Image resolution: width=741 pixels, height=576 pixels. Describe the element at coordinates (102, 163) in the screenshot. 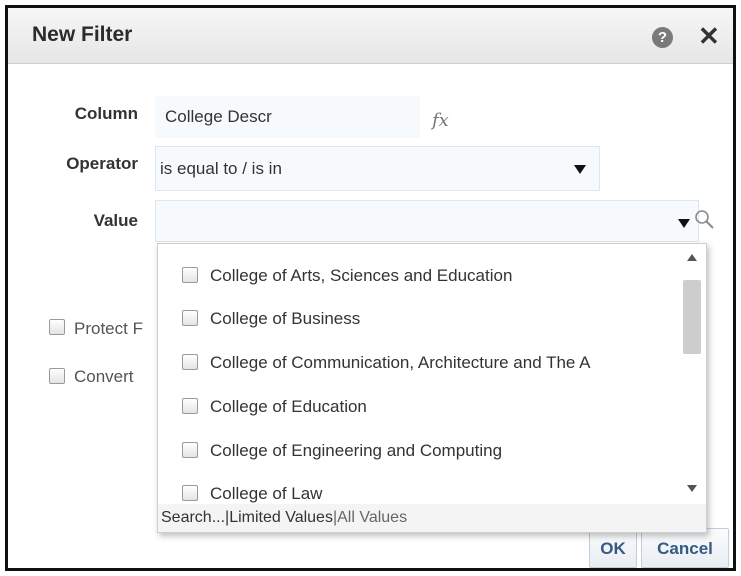

I see `operator-label: Operator` at that location.